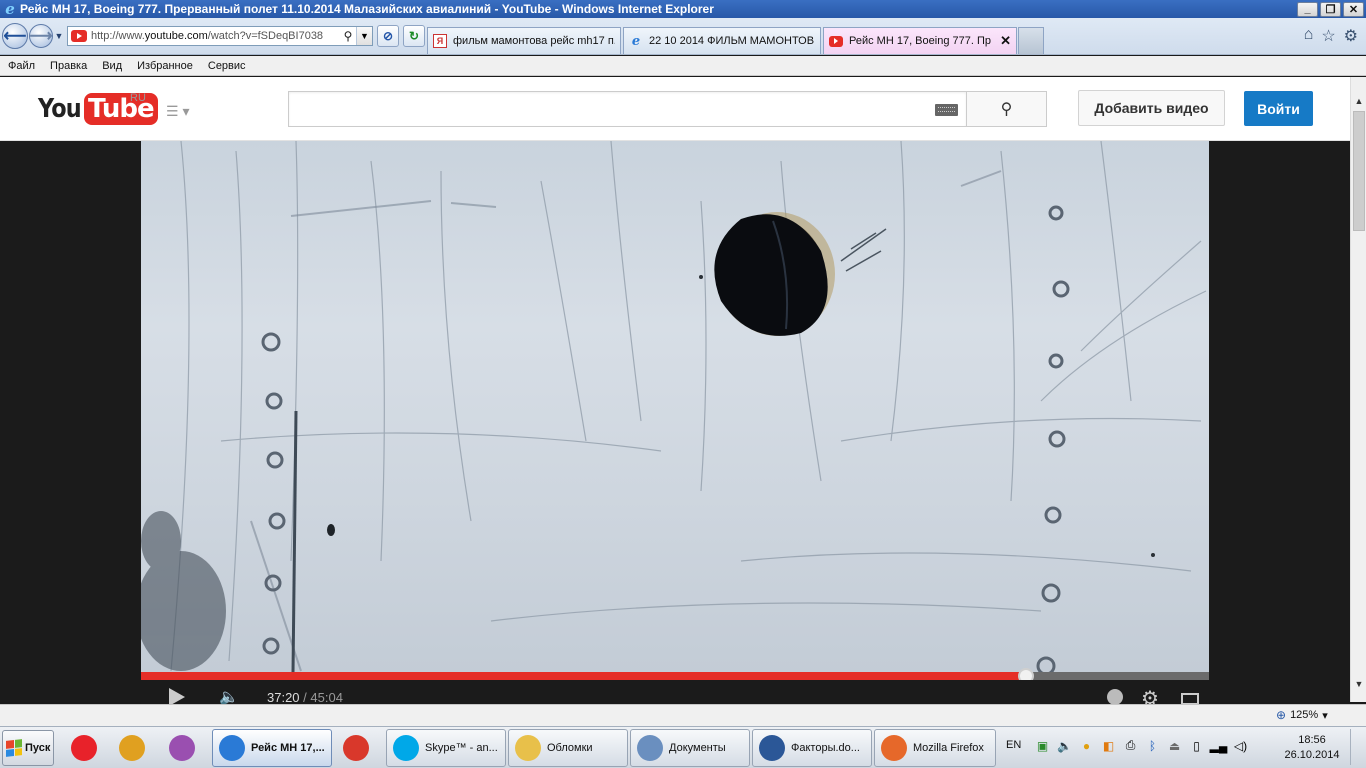  What do you see at coordinates (440, 41) in the screenshot?
I see `yandex-icon: Я` at bounding box center [440, 41].